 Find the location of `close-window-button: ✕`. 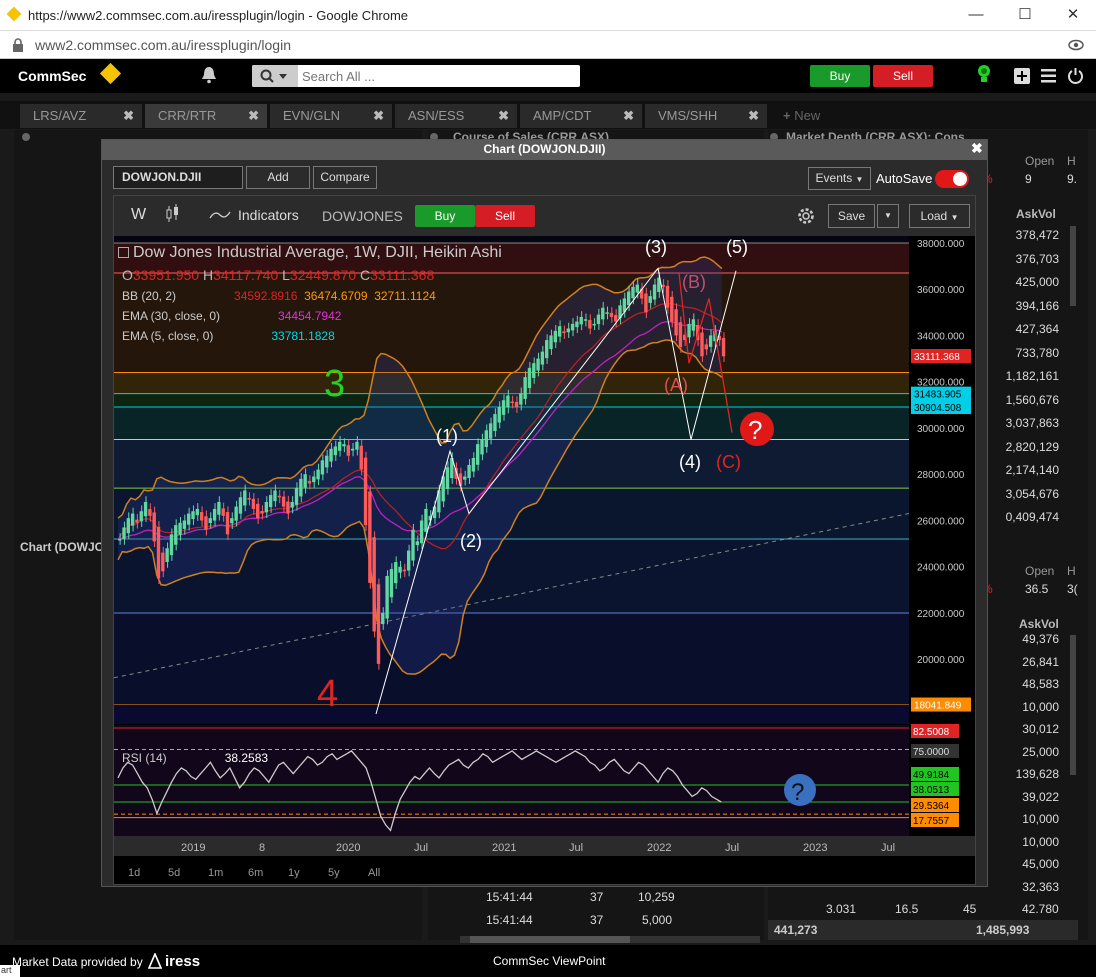

close-window-button: ✕ is located at coordinates (1073, 15).